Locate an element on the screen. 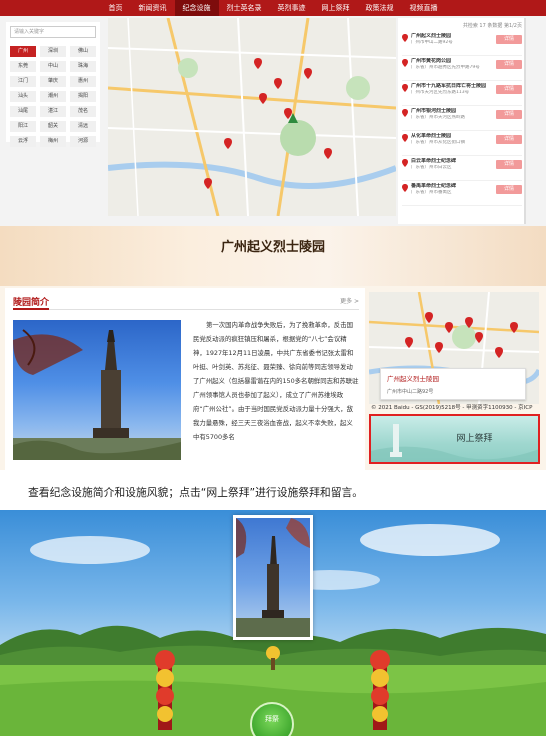  facility-address: 广东省广州市白云区 is located at coordinates (431, 167).